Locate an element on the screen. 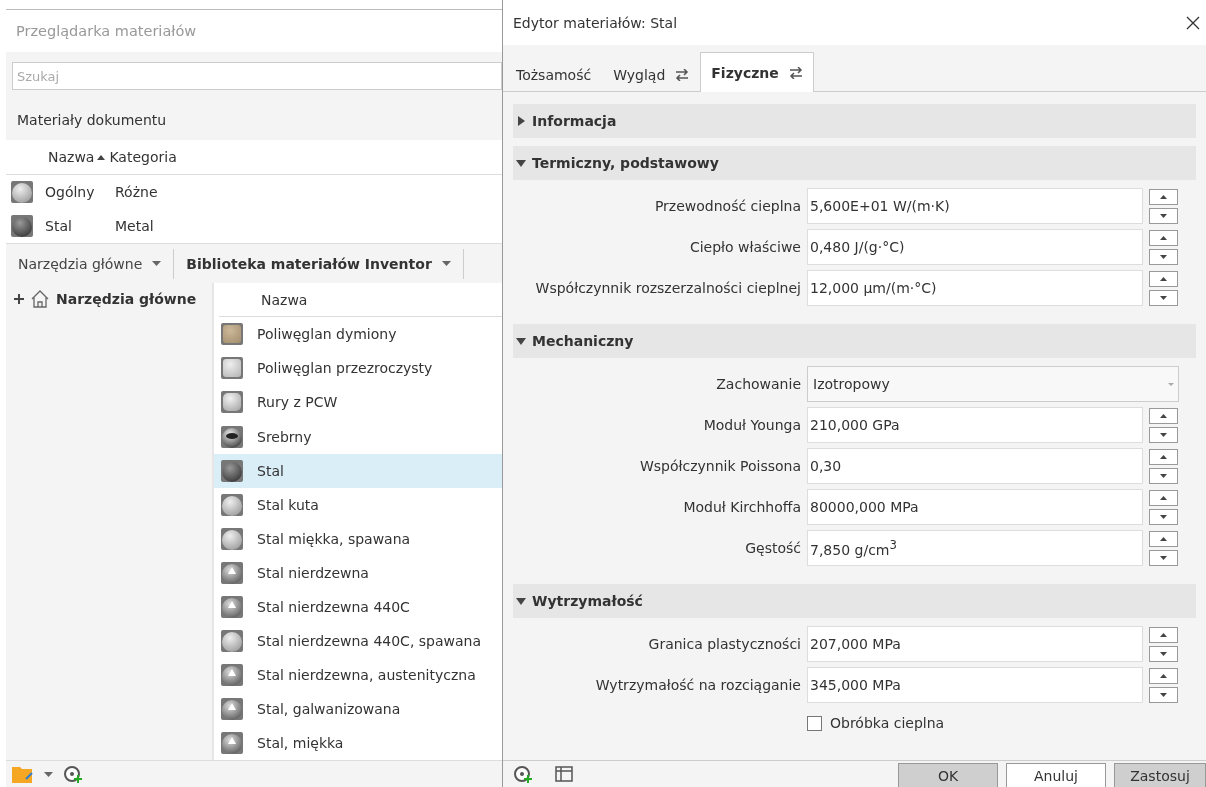 The image size is (1206, 787). value-field: 7,850 g/cm$^{3}$ is located at coordinates (975, 548).